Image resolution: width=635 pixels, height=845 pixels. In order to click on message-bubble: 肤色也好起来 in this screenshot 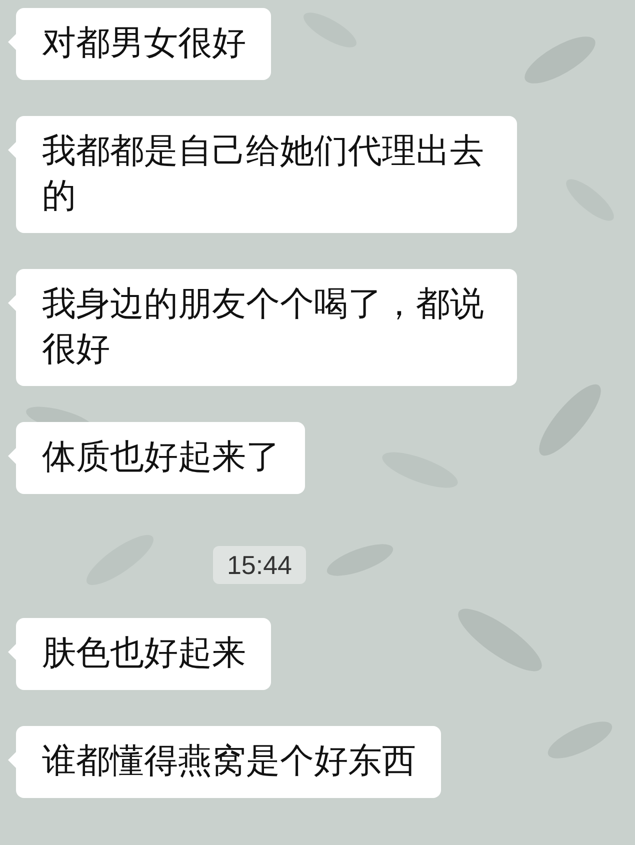, I will do `click(143, 654)`.